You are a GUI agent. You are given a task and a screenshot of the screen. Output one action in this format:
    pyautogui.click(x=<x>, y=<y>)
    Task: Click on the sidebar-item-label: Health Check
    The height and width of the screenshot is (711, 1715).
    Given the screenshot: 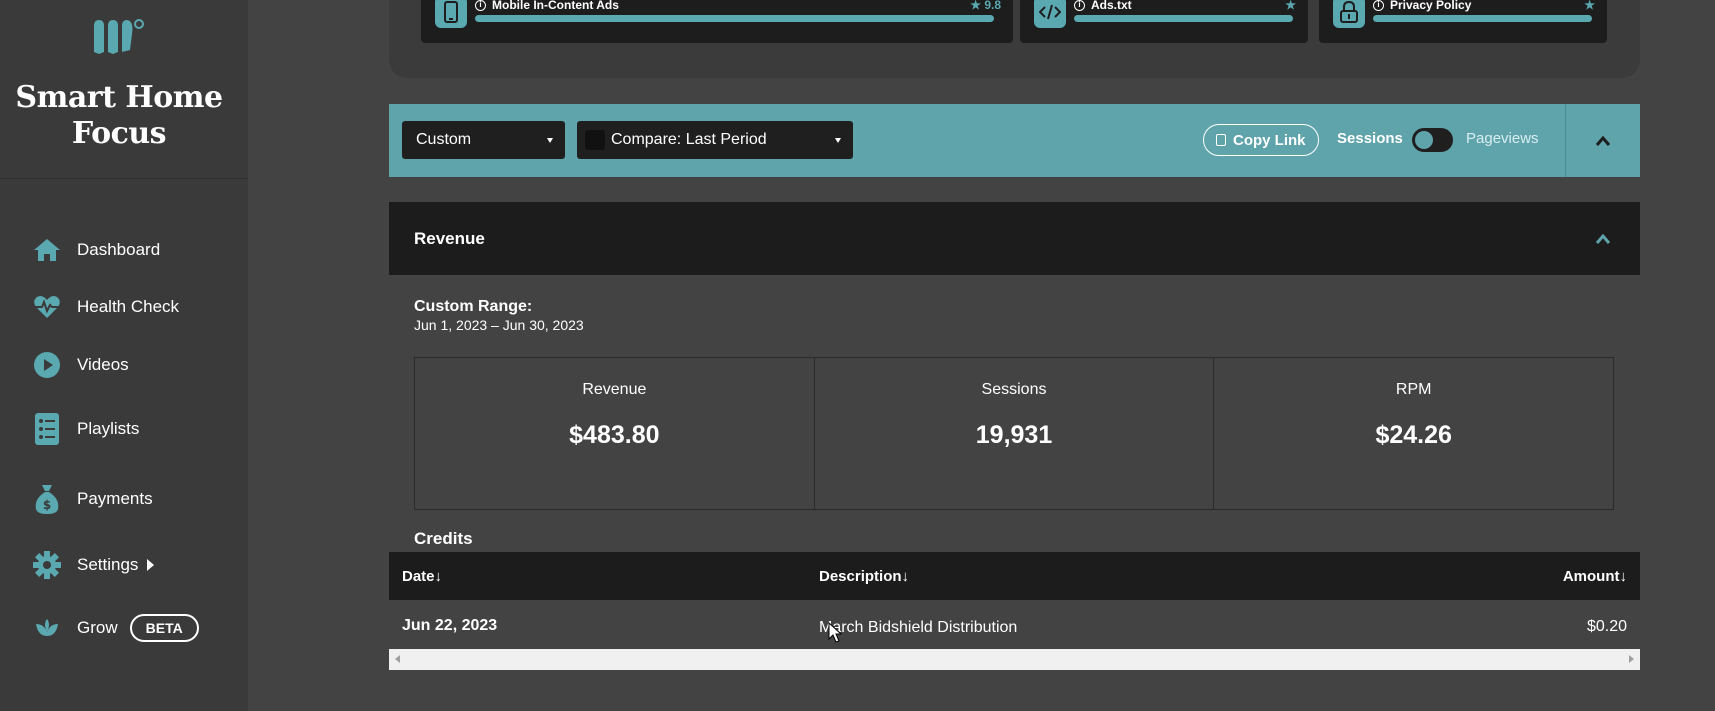 What is the action you would take?
    pyautogui.click(x=128, y=306)
    